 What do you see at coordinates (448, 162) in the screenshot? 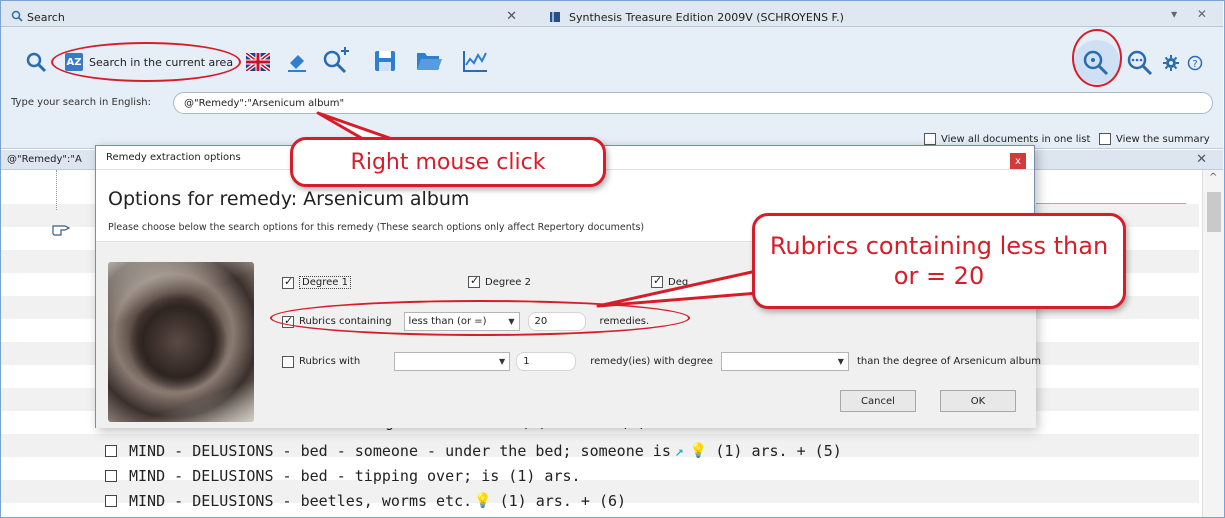
I see `right-click-callout: Right mouse click` at bounding box center [448, 162].